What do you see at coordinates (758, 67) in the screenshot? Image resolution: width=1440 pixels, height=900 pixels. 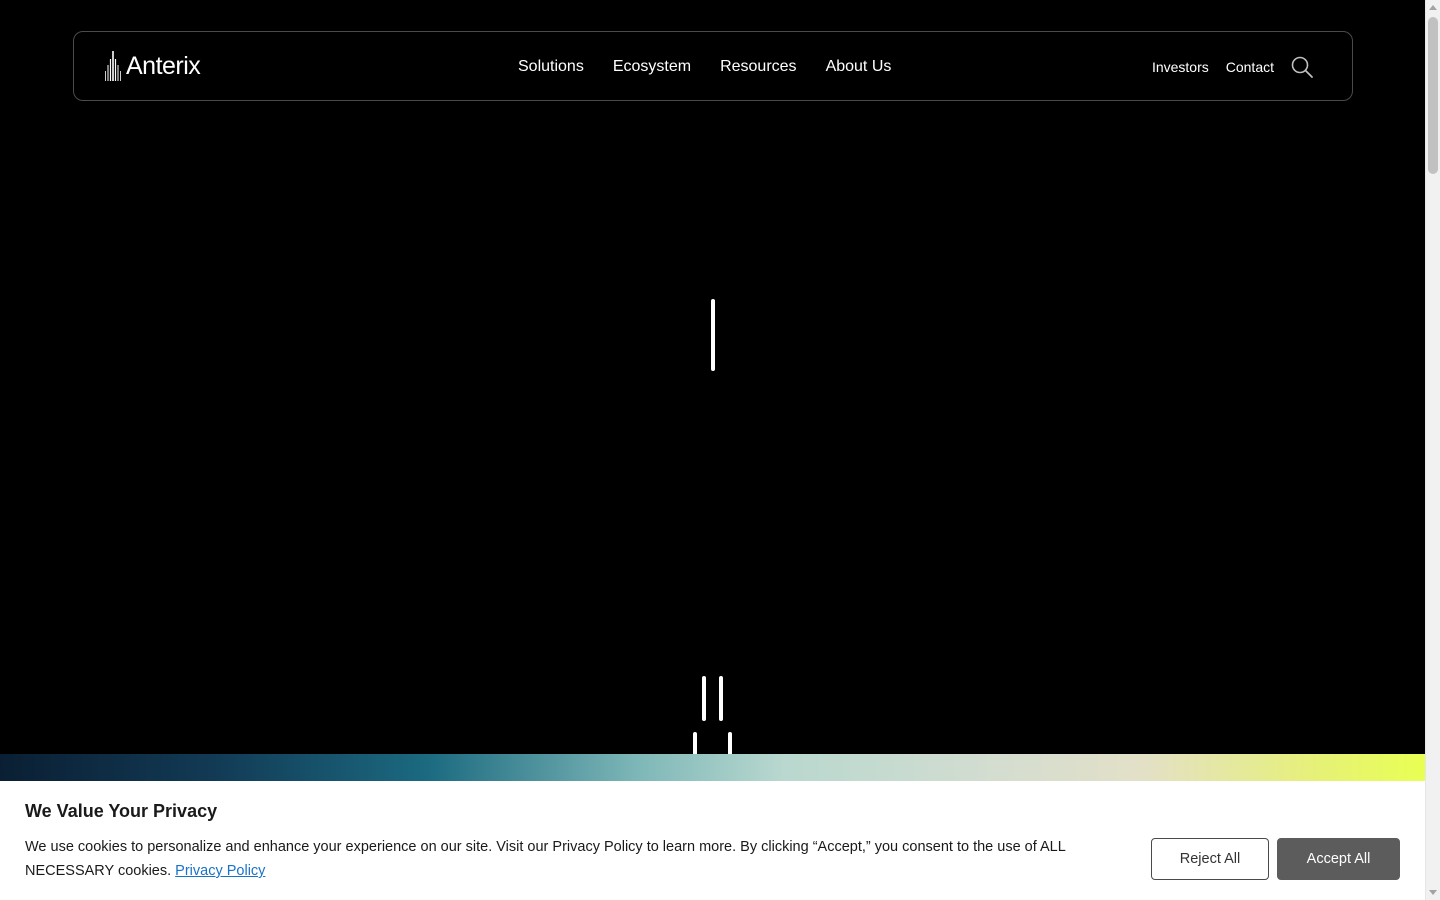 I see `nav-item-resources: Resources` at bounding box center [758, 67].